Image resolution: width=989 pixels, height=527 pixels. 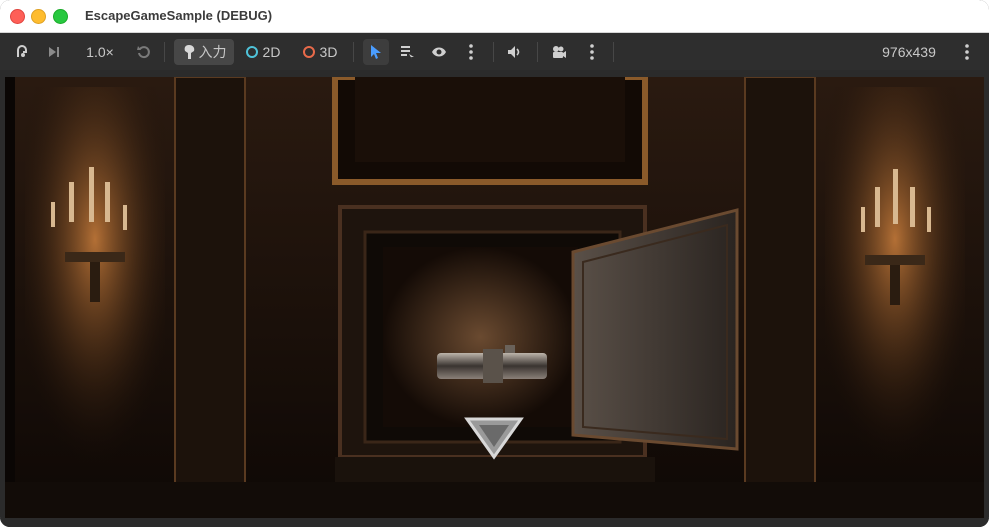 I want to click on window-options-button, so click(x=967, y=52).